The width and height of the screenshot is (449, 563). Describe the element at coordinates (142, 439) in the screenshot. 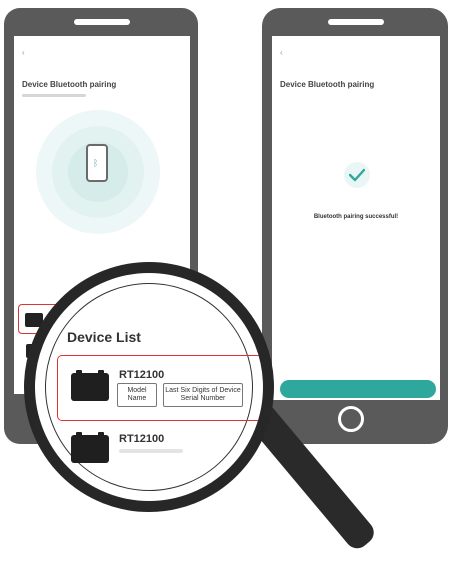

I see `device-model-2: RT12100` at that location.